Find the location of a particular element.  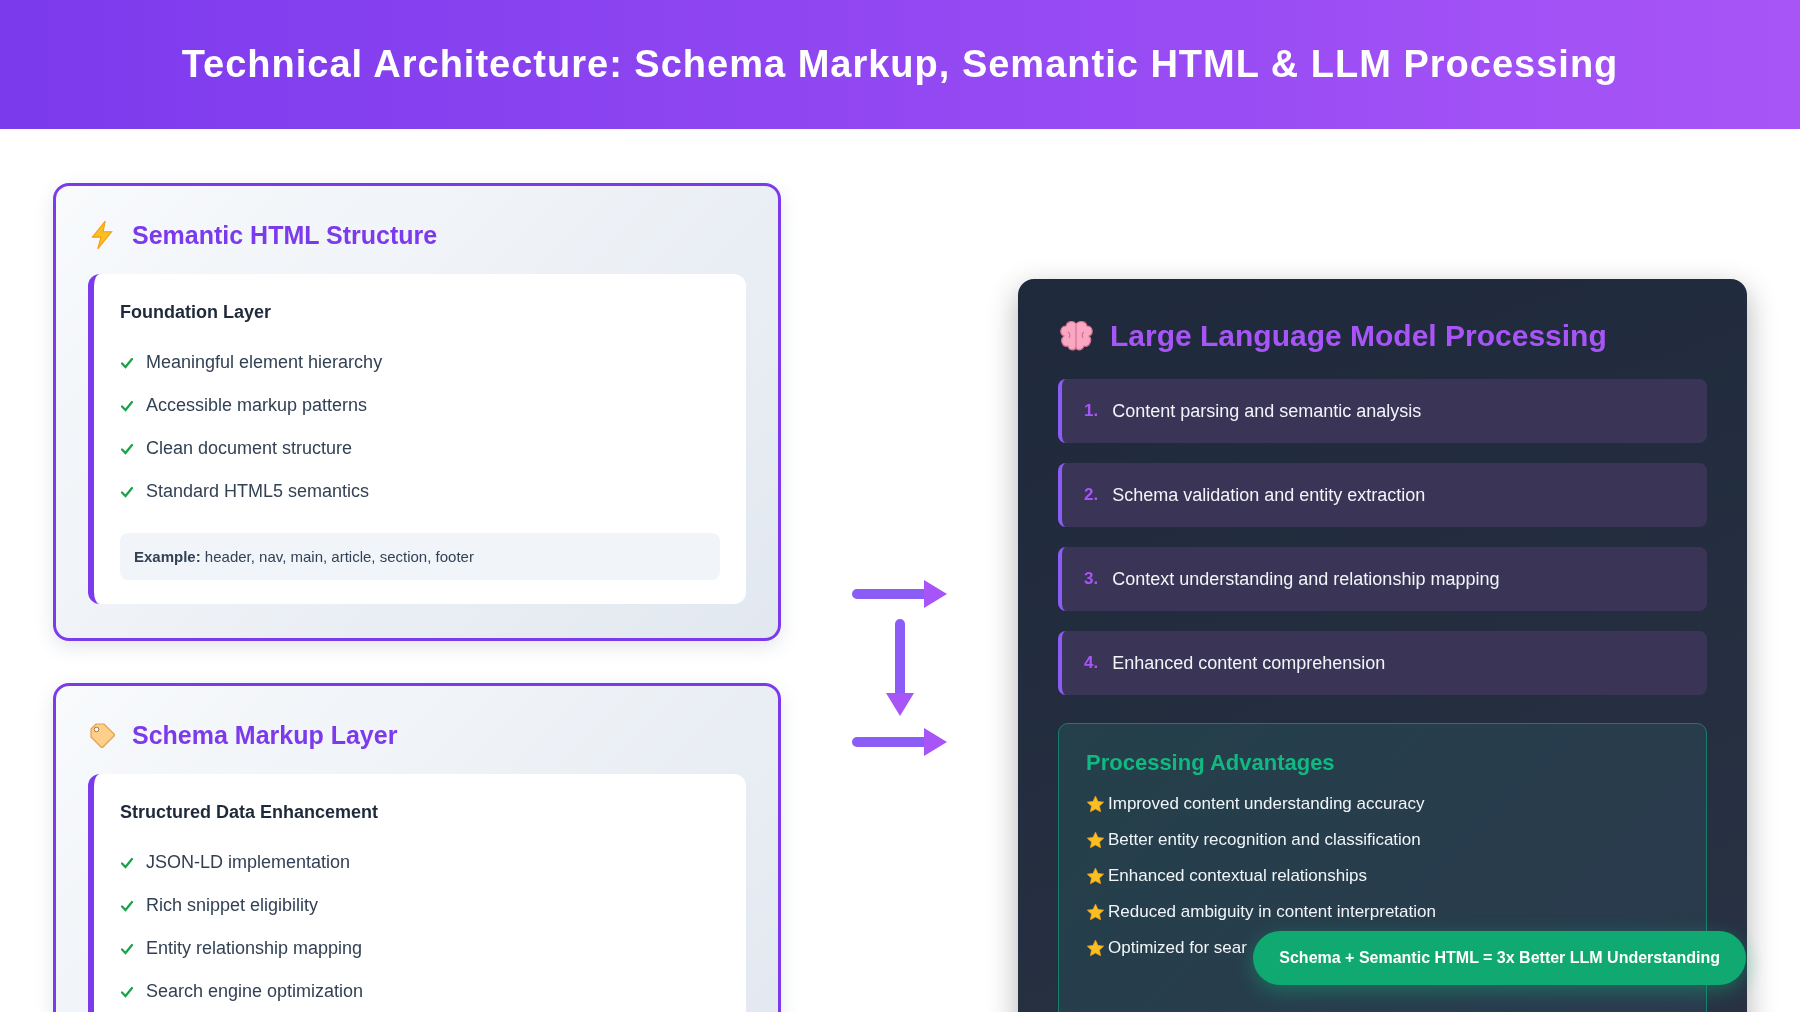

advantage-text: Optimized for sear is located at coordinates (1177, 948).